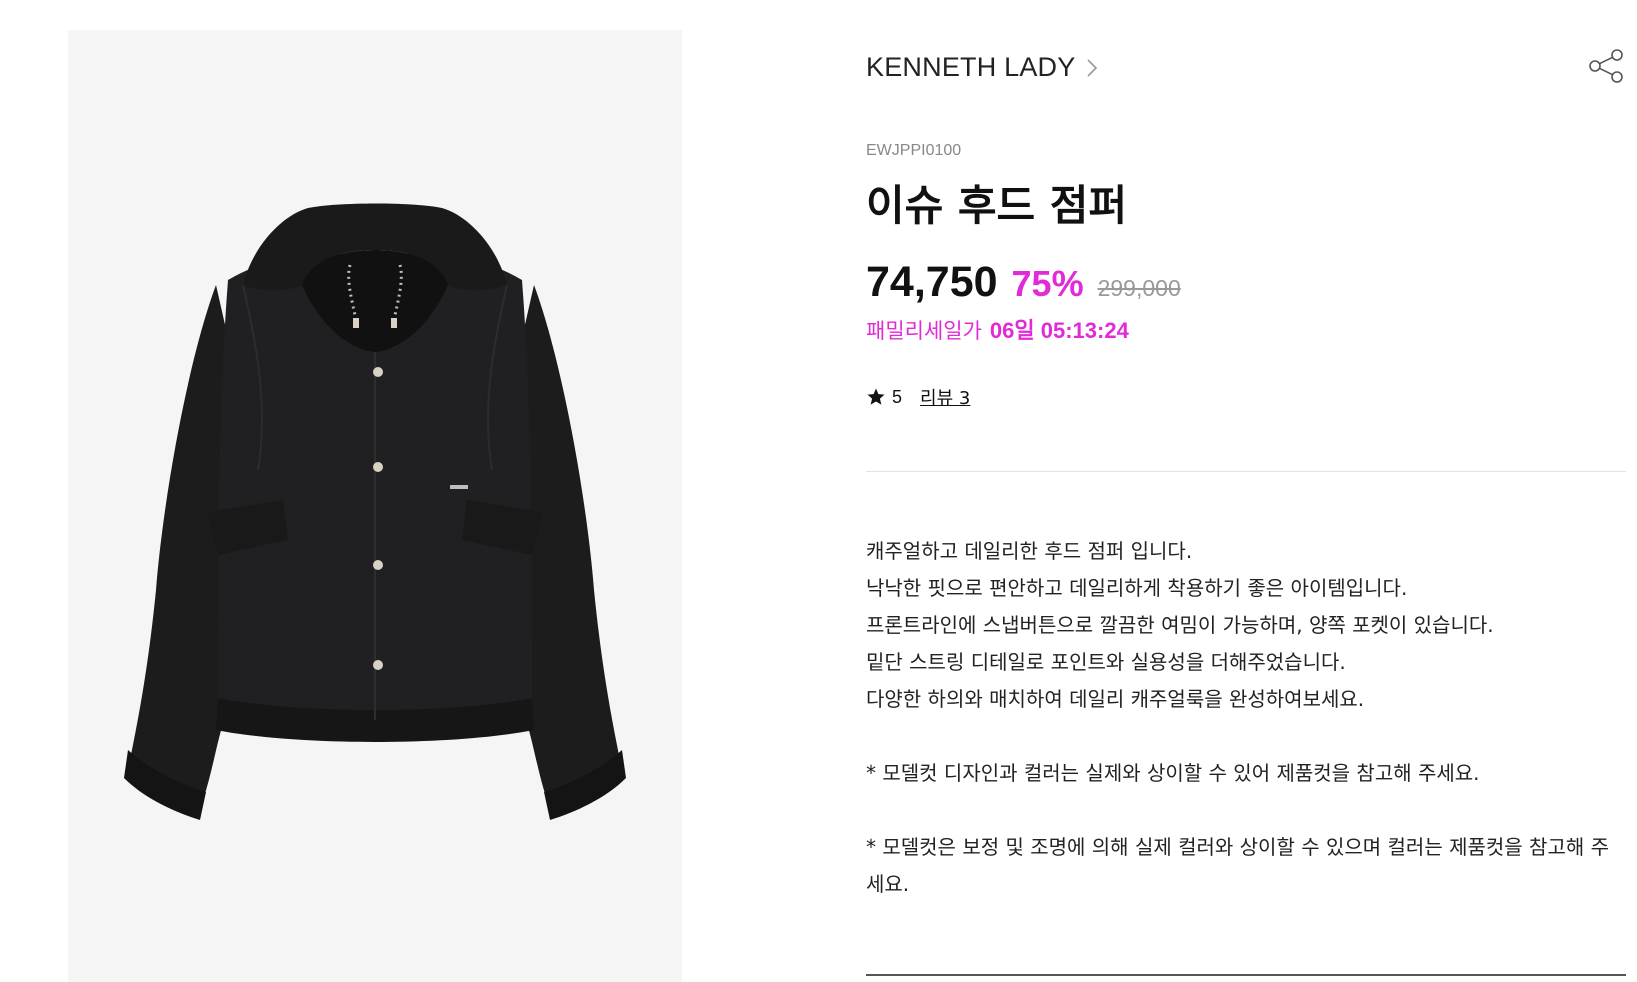  I want to click on brand-link: KENNETH LADY, so click(982, 67).